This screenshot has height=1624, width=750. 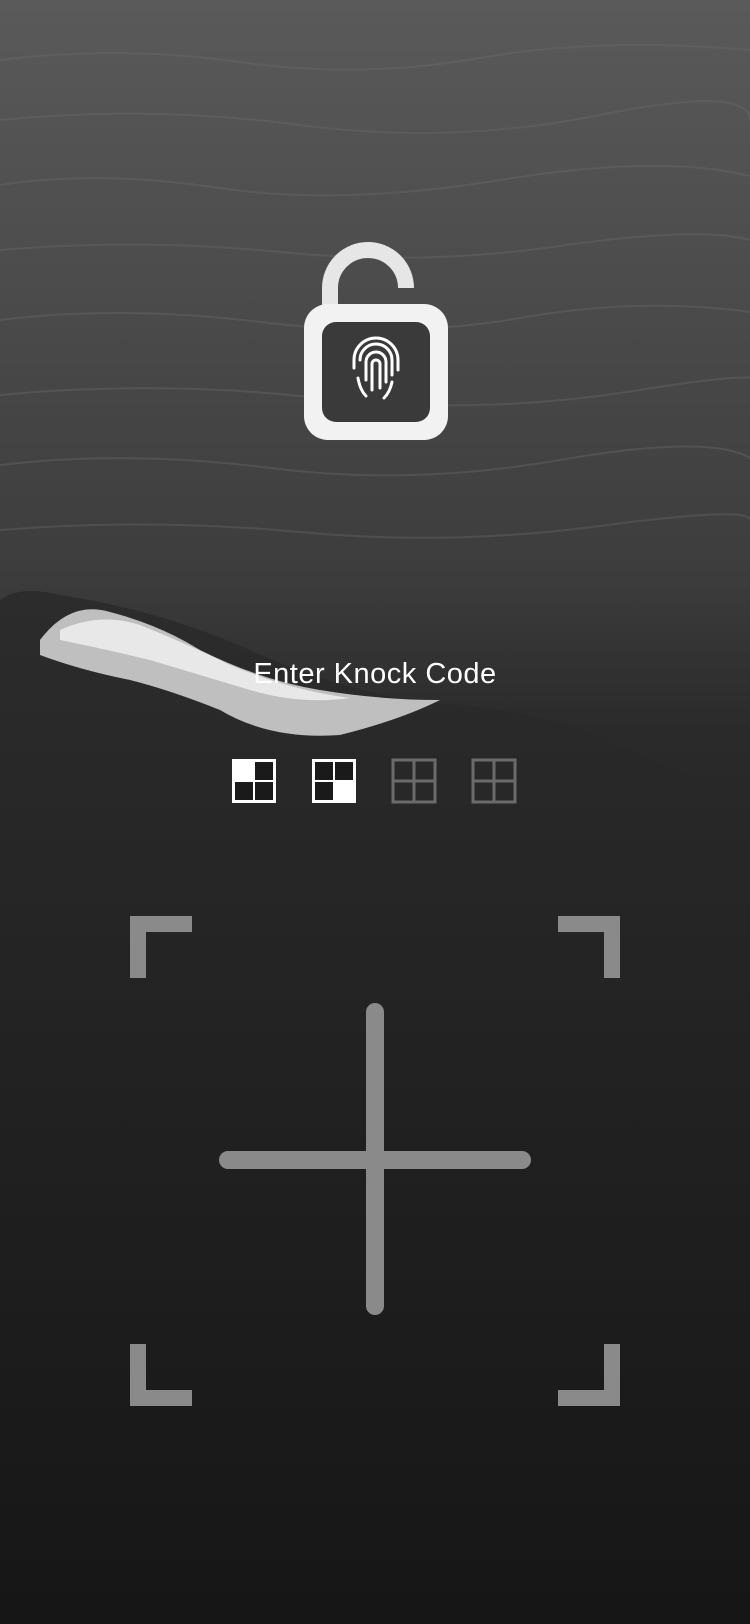 I want to click on quadrant-bottom-right, so click(x=497, y=1283).